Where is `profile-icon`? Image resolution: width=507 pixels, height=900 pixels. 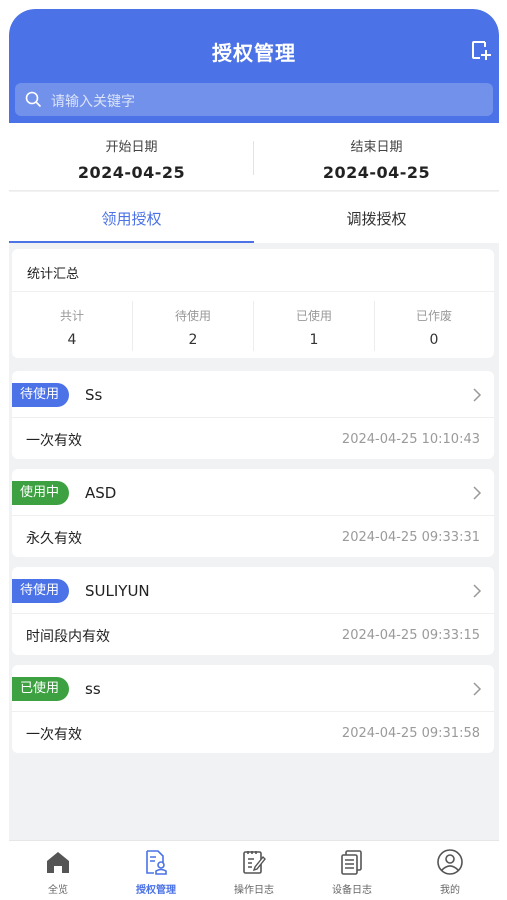
profile-icon is located at coordinates (450, 862).